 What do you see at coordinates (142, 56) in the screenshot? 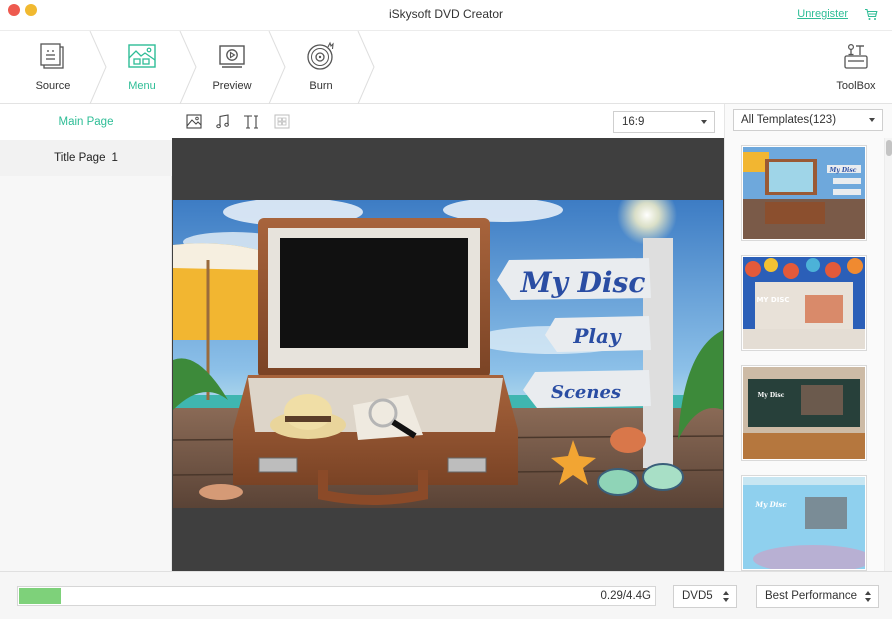
I see `menu-image-icon` at bounding box center [142, 56].